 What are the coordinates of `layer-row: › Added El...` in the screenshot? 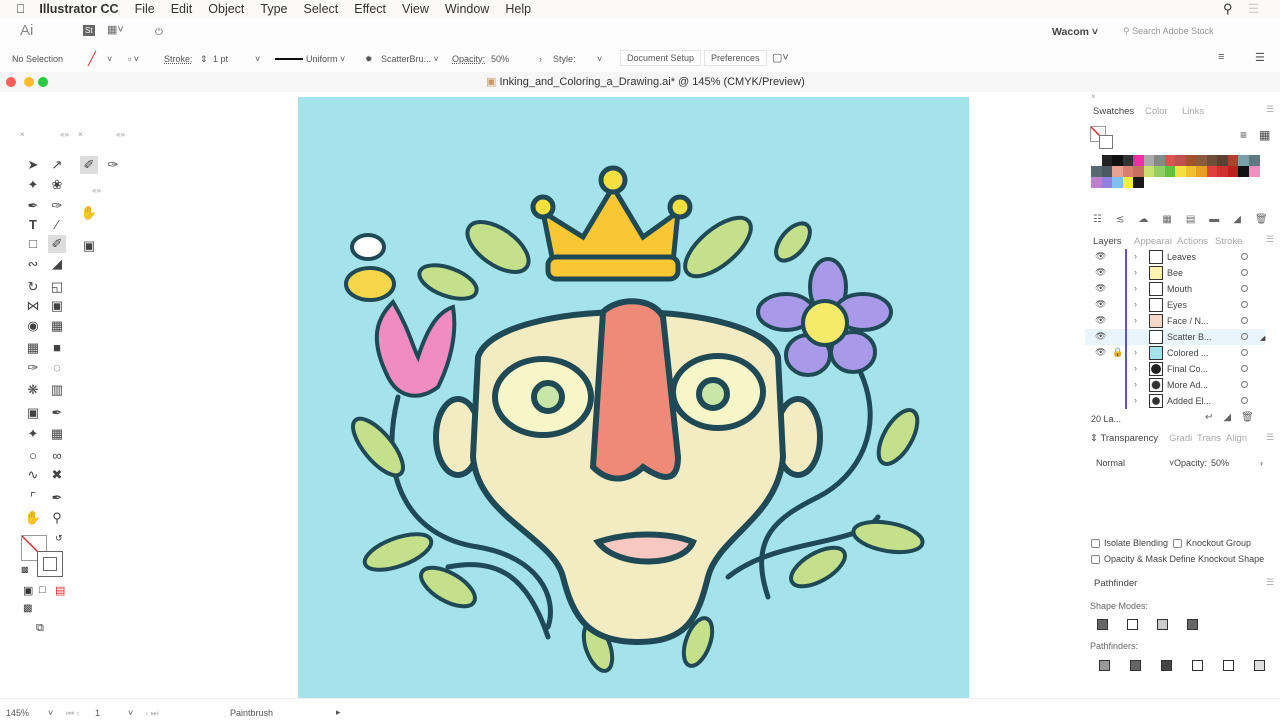 It's located at (1175, 401).